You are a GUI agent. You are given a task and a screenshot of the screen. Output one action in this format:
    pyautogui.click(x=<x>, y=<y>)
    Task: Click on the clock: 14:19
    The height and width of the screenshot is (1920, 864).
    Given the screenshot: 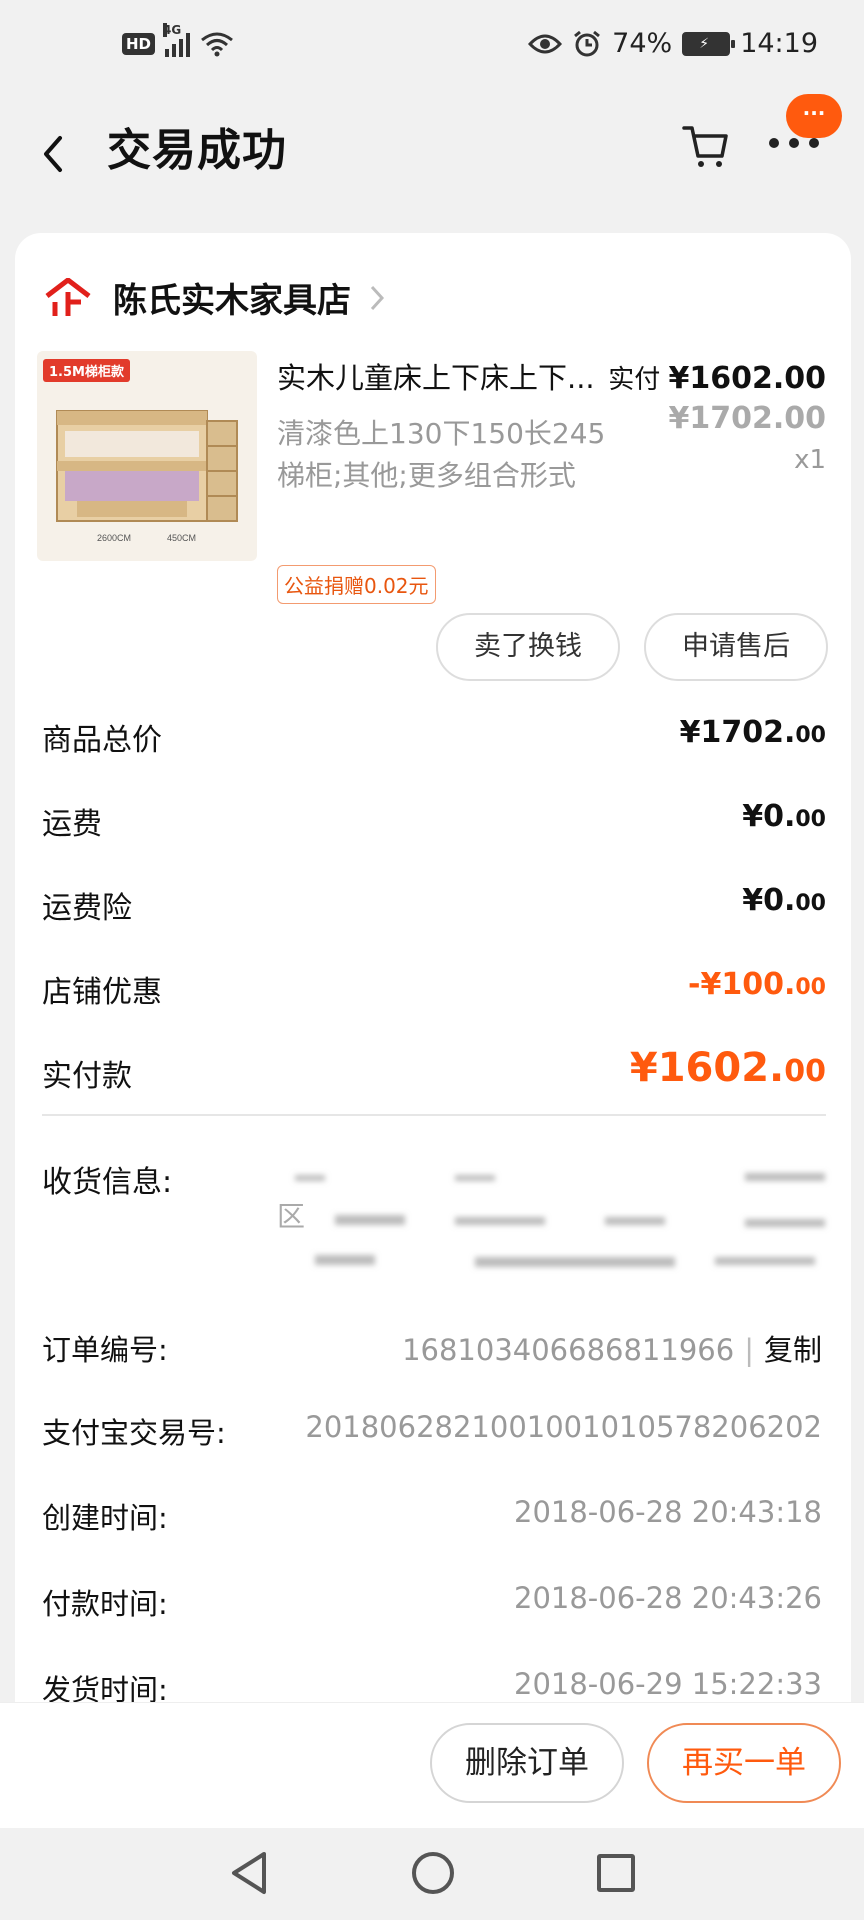 What is the action you would take?
    pyautogui.click(x=779, y=43)
    